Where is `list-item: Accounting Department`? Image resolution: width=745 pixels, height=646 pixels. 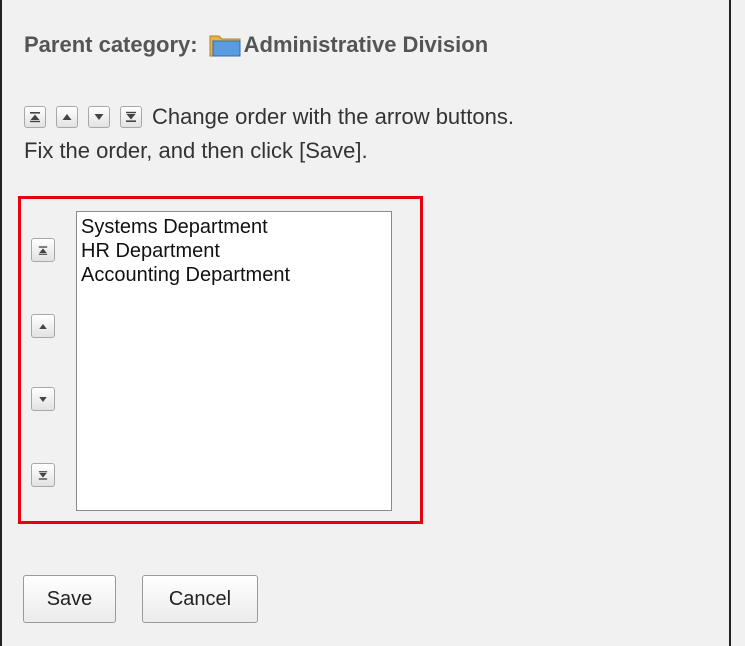
list-item: Accounting Department is located at coordinates (234, 275).